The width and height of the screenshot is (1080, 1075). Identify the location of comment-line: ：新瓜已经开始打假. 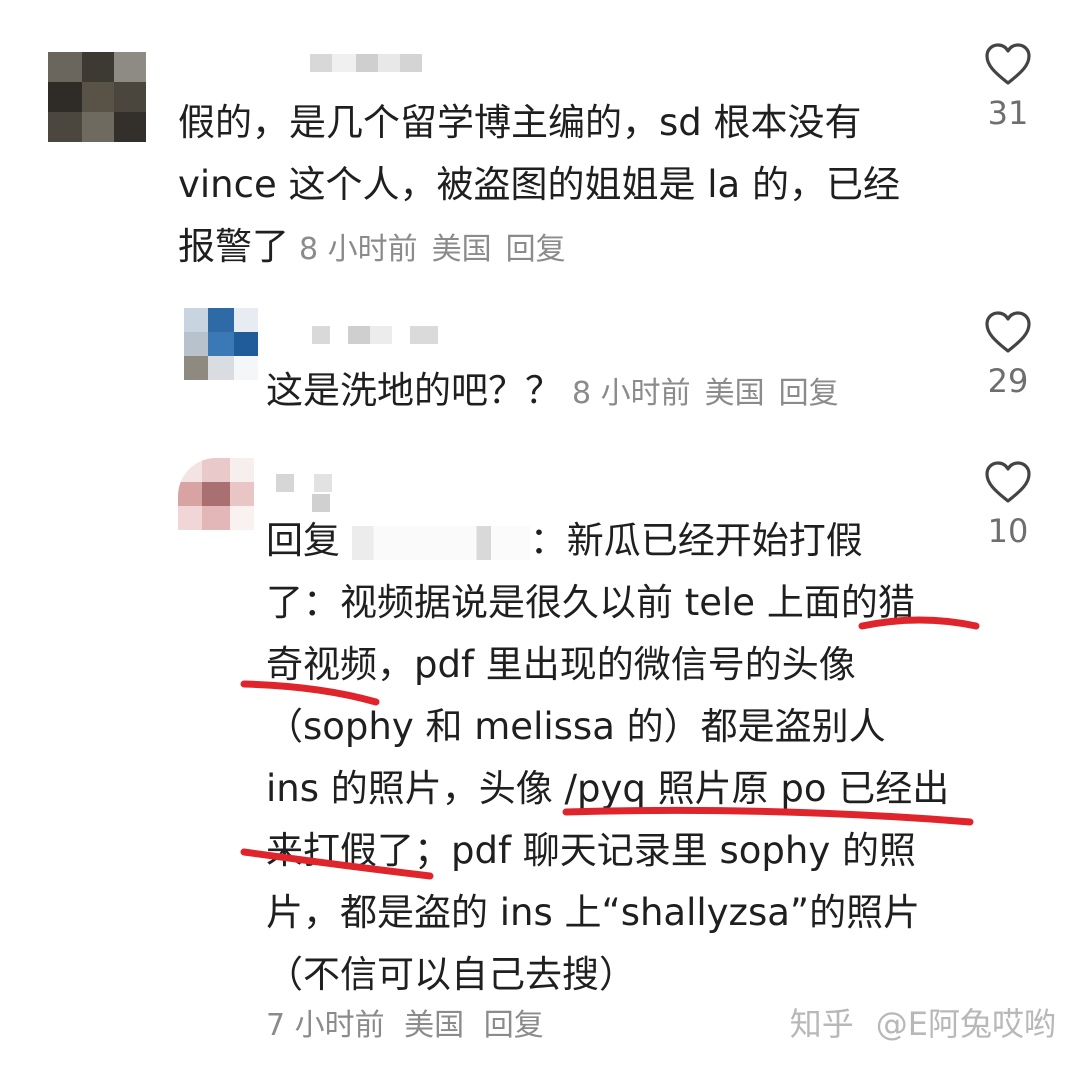
(696, 540).